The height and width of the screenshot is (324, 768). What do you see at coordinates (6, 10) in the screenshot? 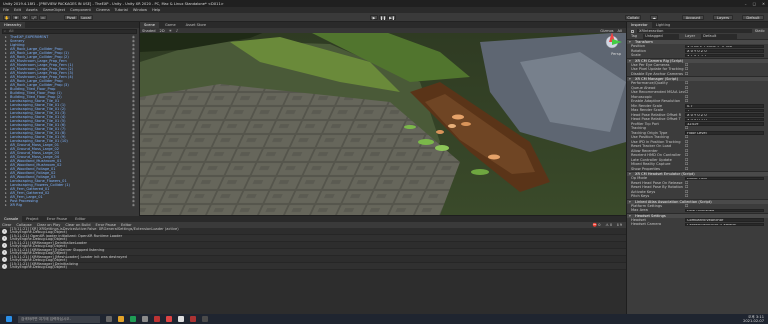
I see `menu-file: File` at bounding box center [6, 10].